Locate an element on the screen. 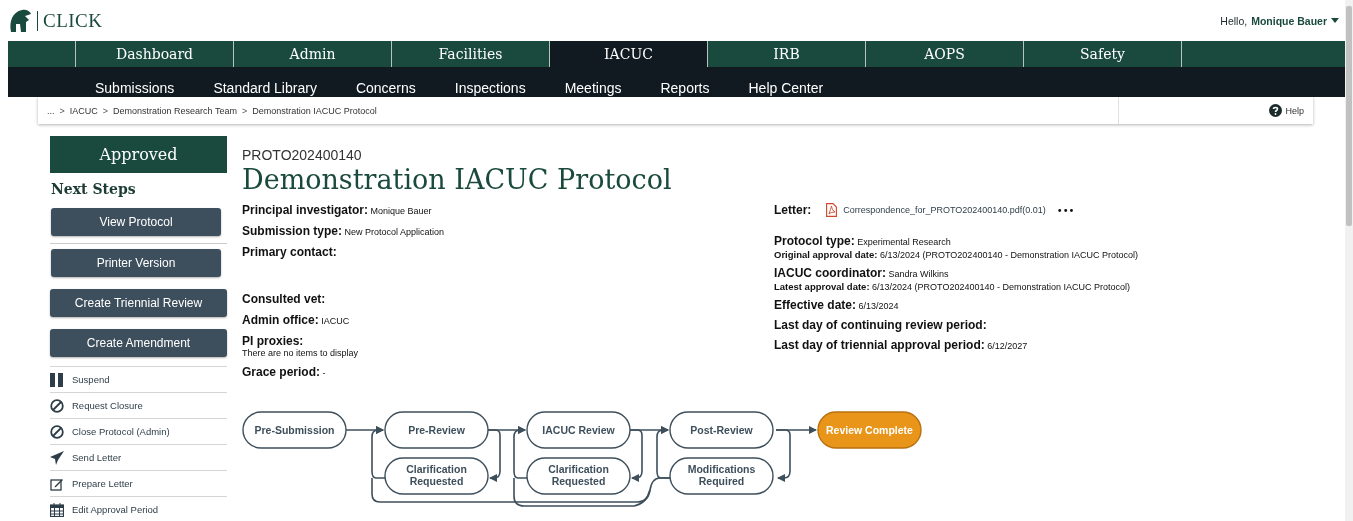  field-label: Principal investigator: is located at coordinates (305, 210).